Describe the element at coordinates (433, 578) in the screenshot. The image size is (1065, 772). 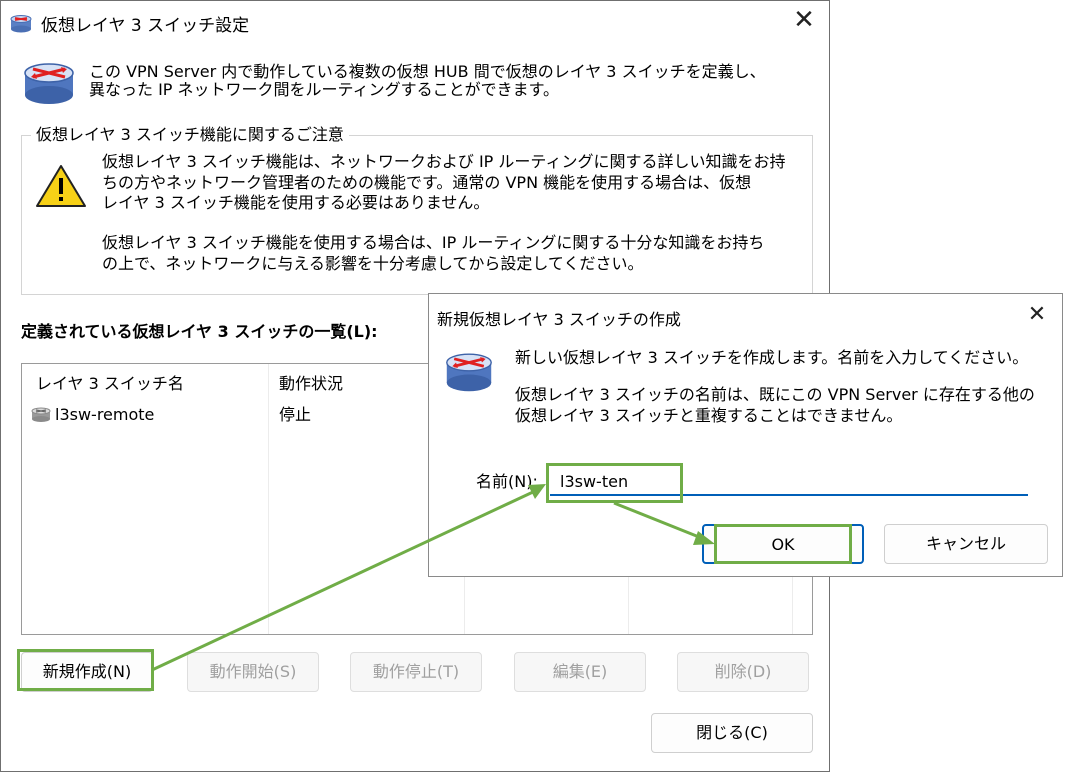
I see `annotation-arrows` at that location.